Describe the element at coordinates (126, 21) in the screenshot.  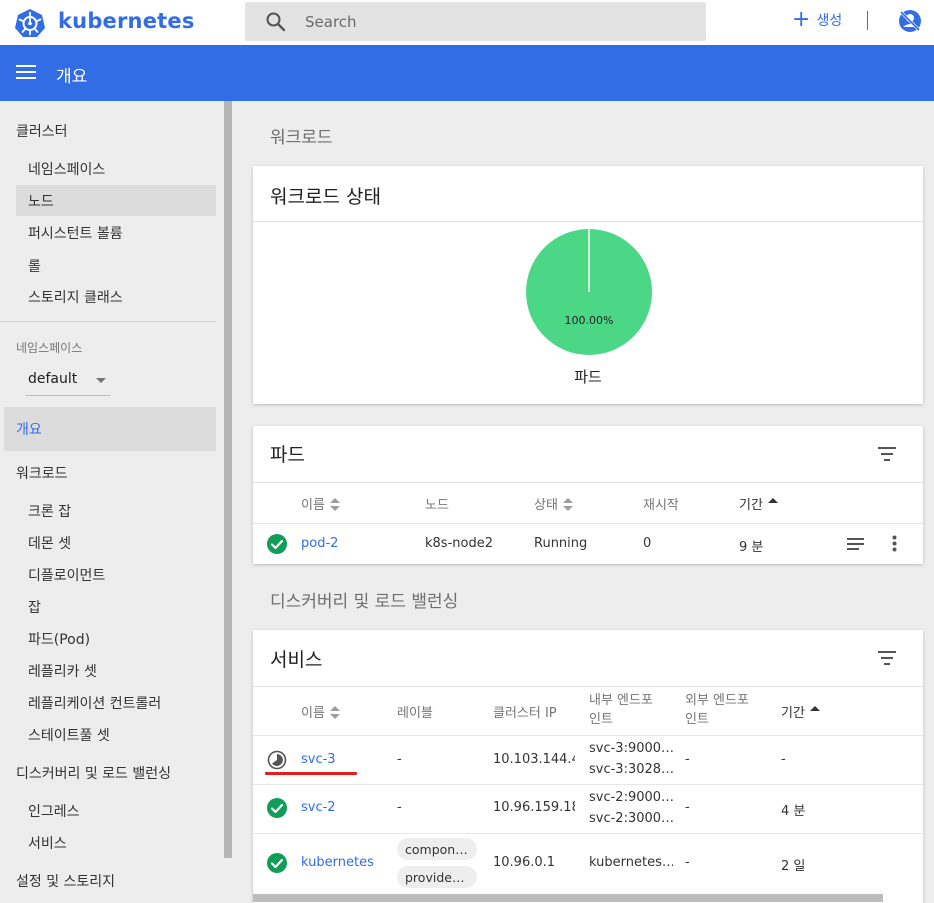
I see `brand-name: kubernetes` at that location.